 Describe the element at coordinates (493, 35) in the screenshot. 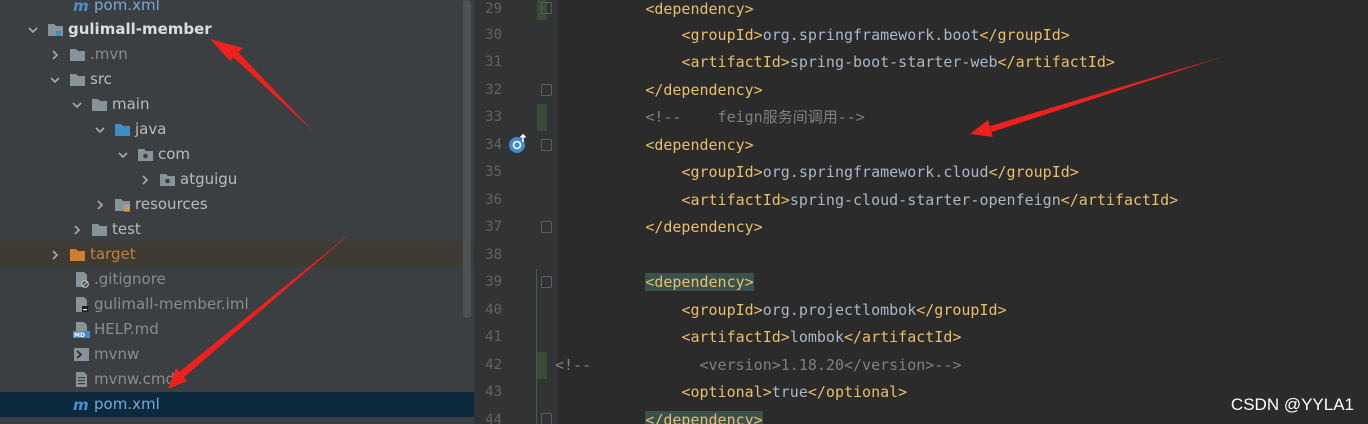

I see `line-number: 30` at that location.